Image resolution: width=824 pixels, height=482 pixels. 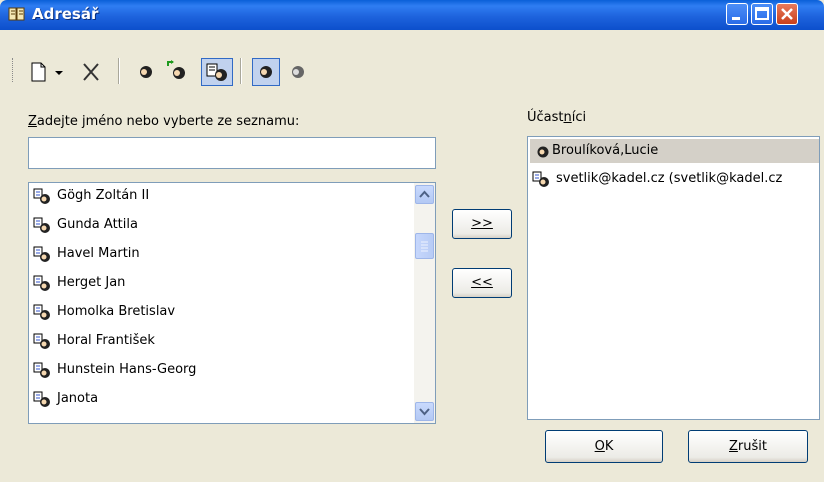 I want to click on list-item-label: Horal František, so click(x=106, y=340).